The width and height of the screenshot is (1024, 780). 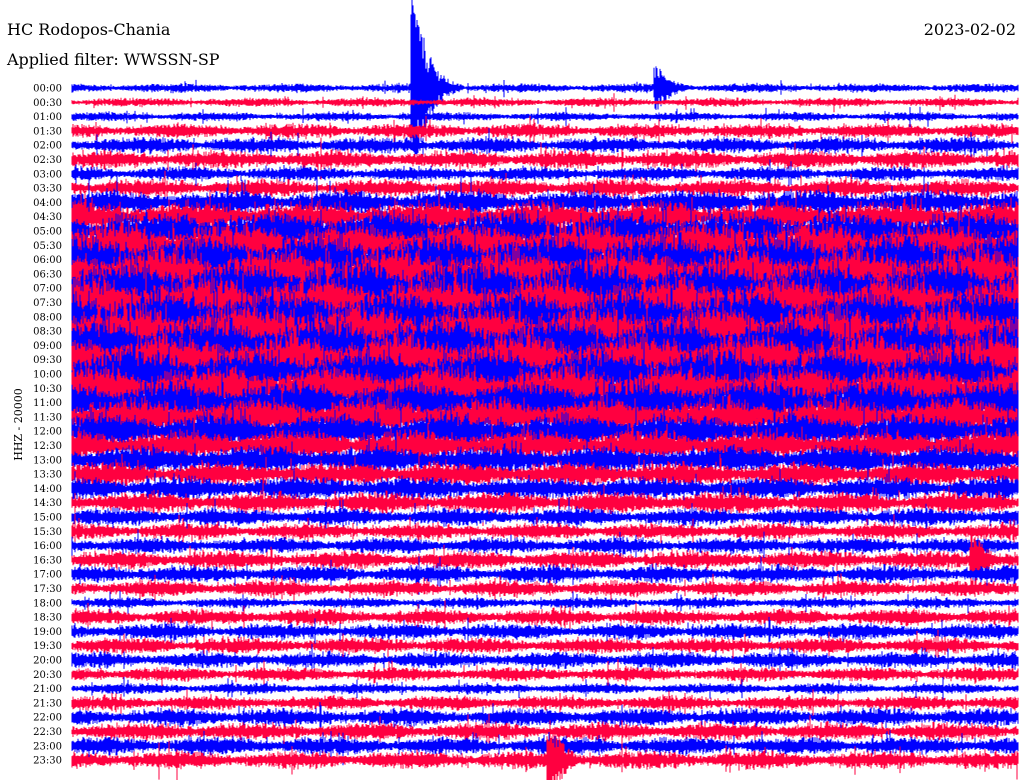 I want to click on row-time-label: 11:00, so click(x=47, y=403).